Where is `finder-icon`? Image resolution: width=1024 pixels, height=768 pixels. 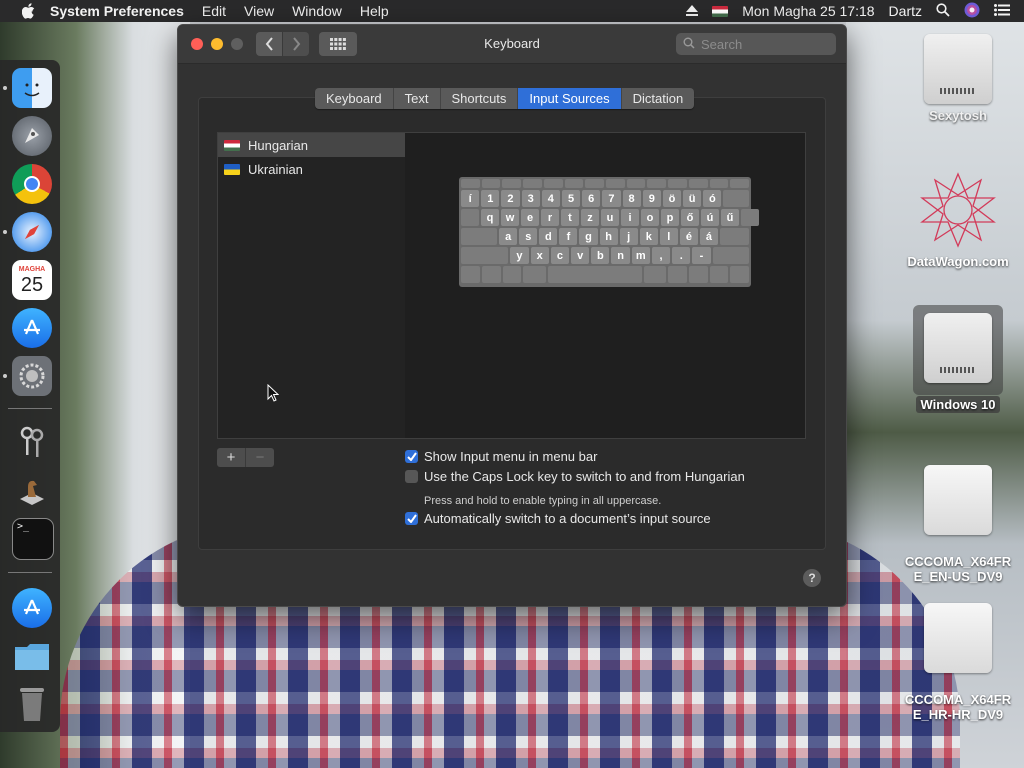 finder-icon is located at coordinates (32, 88).